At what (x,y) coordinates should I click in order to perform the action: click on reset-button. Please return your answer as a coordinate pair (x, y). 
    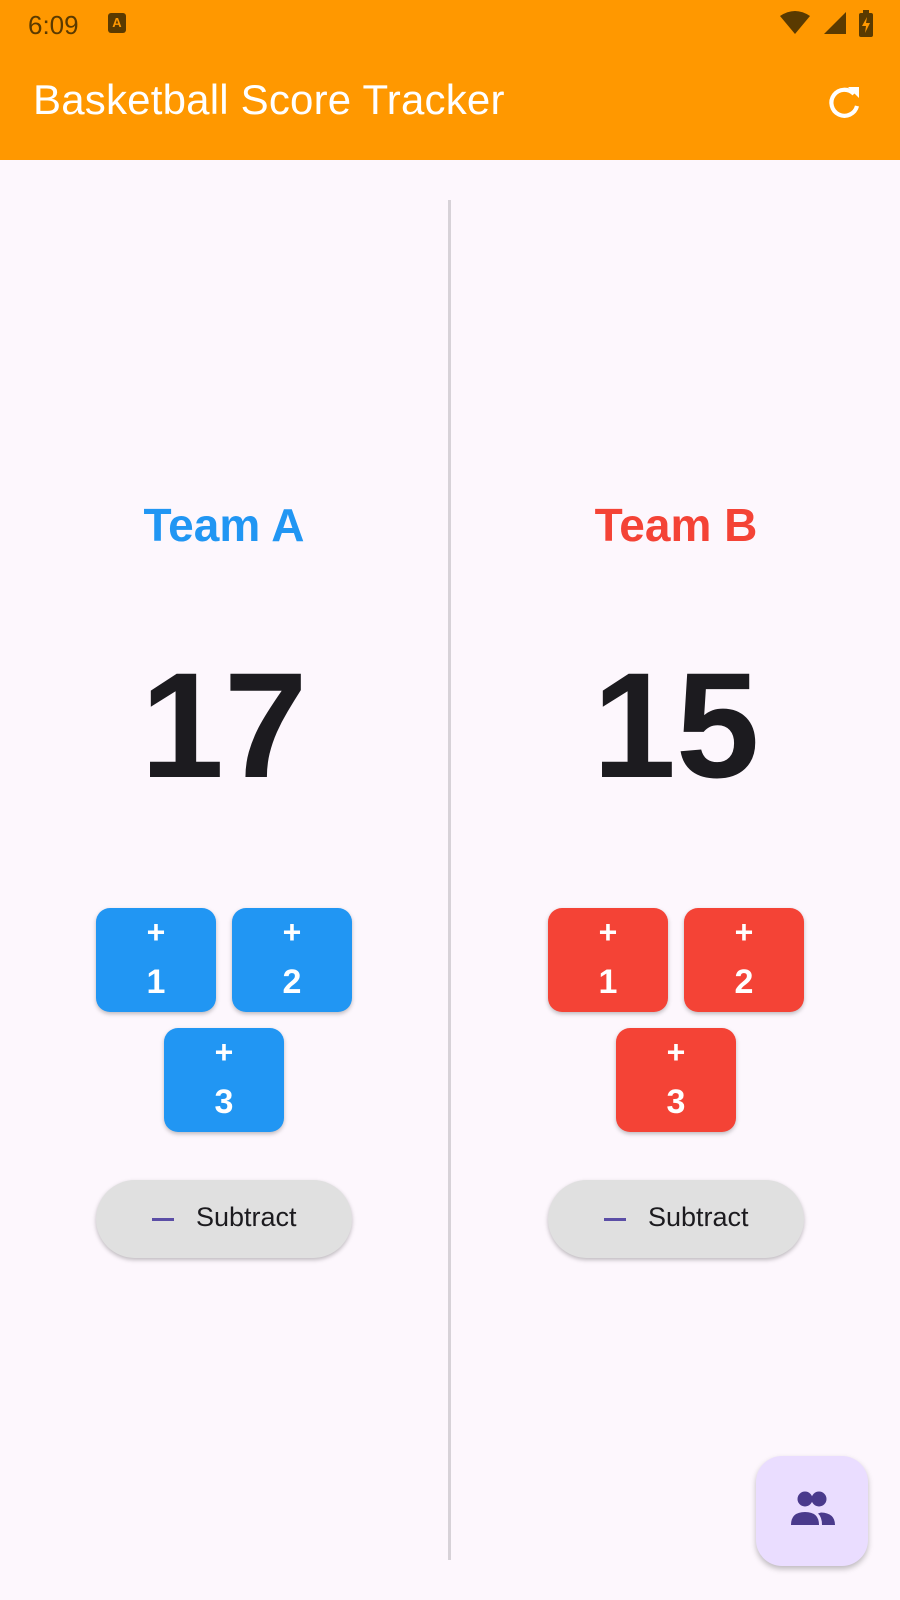
    Looking at the image, I should click on (844, 102).